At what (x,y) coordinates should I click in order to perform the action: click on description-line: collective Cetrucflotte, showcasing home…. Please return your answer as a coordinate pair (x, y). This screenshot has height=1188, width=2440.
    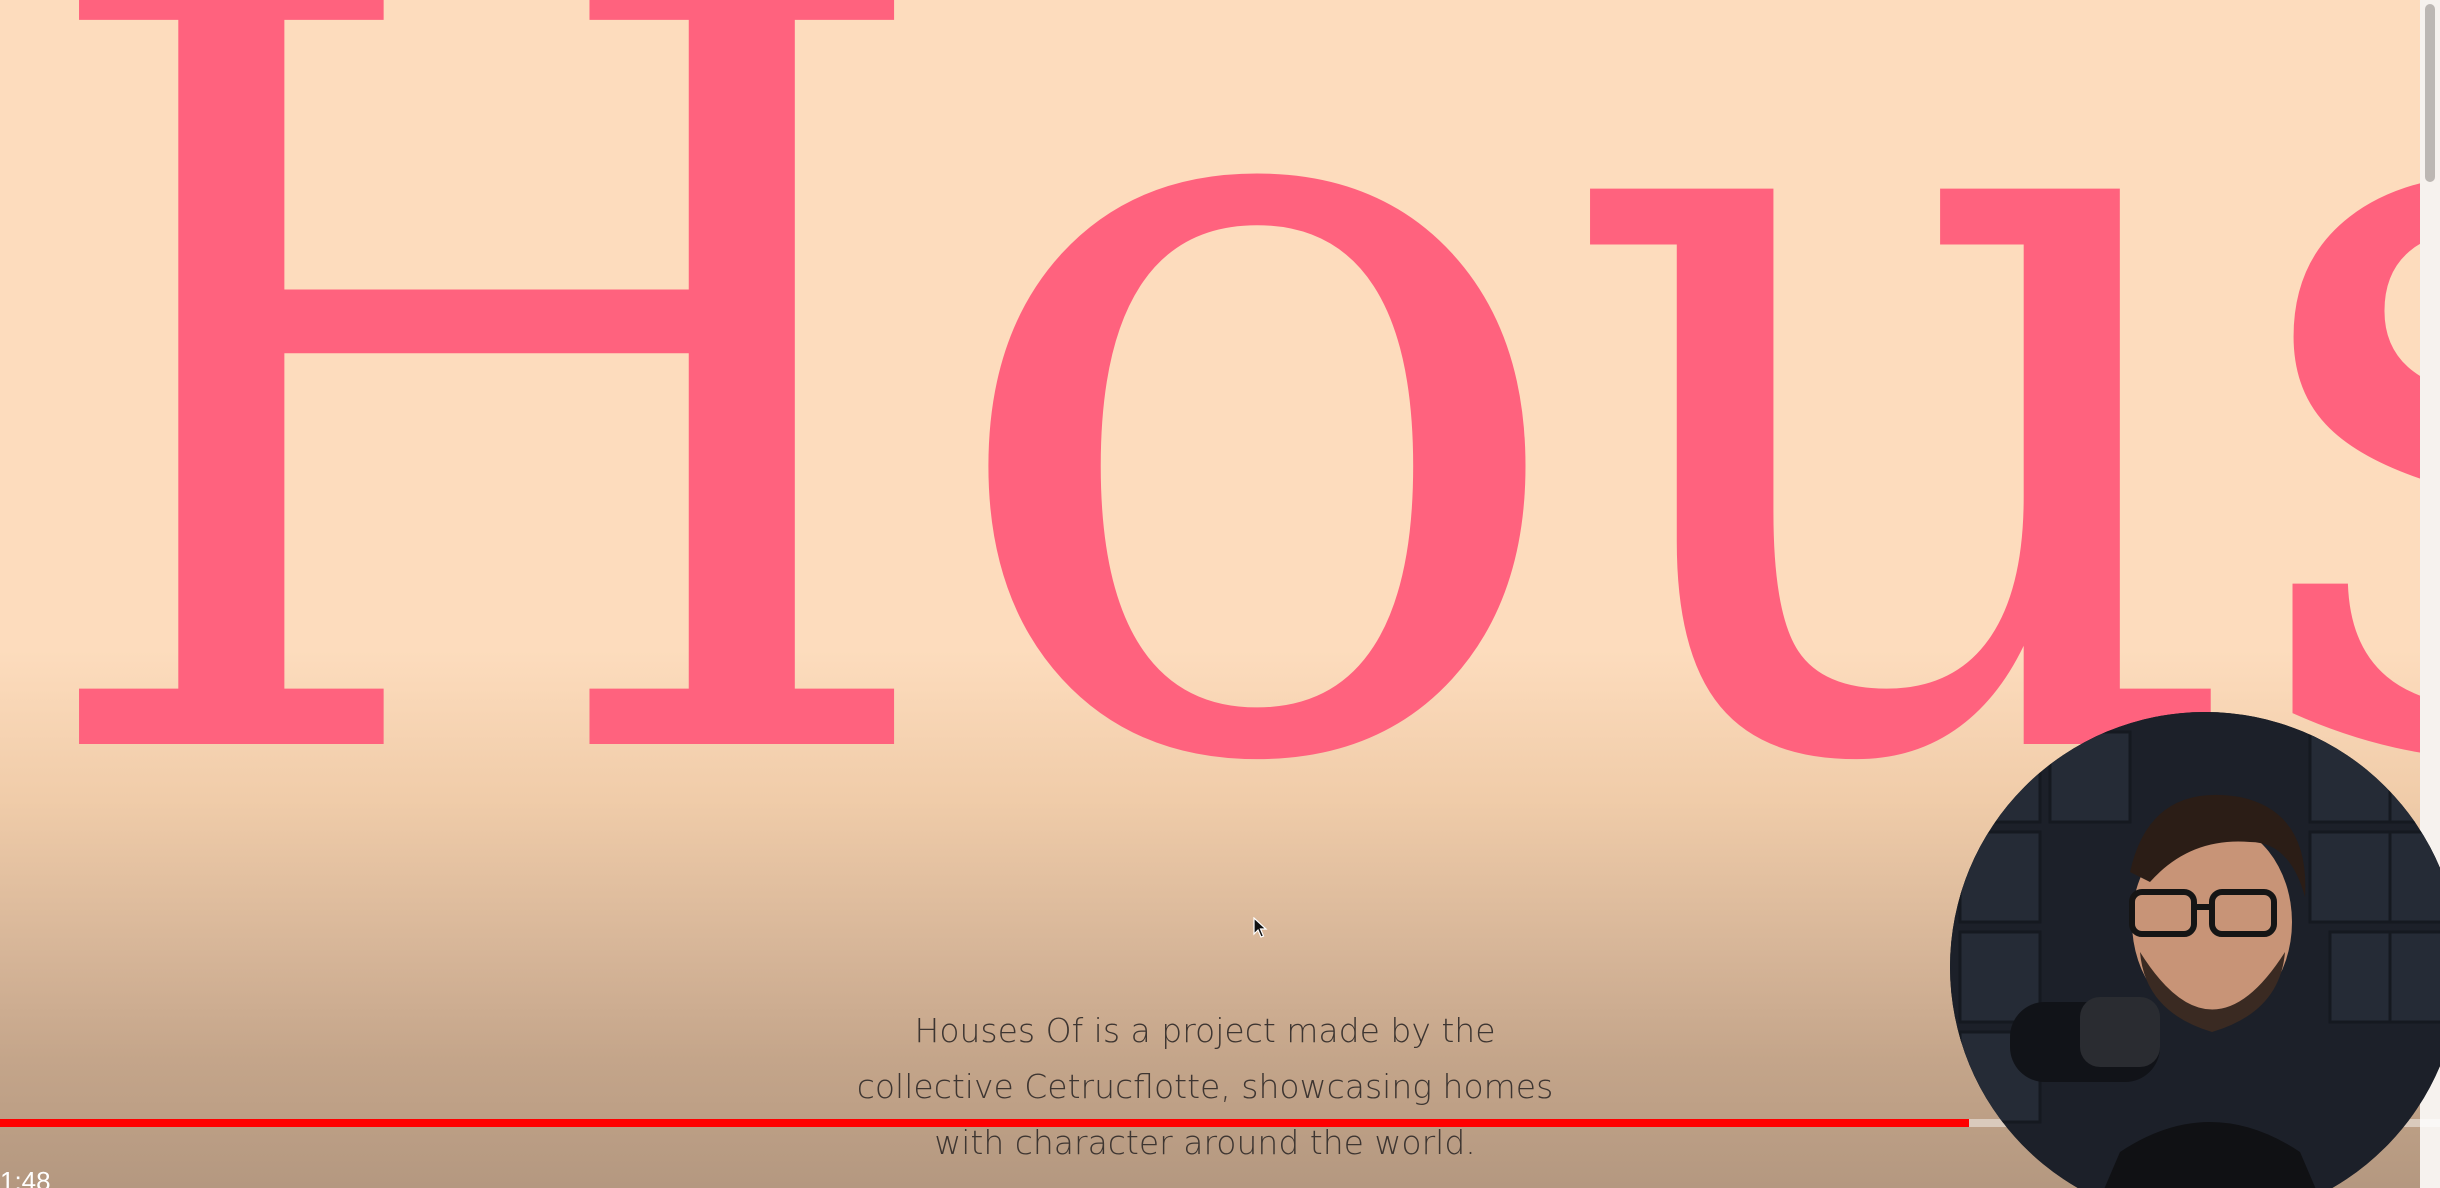
    Looking at the image, I should click on (1205, 1086).